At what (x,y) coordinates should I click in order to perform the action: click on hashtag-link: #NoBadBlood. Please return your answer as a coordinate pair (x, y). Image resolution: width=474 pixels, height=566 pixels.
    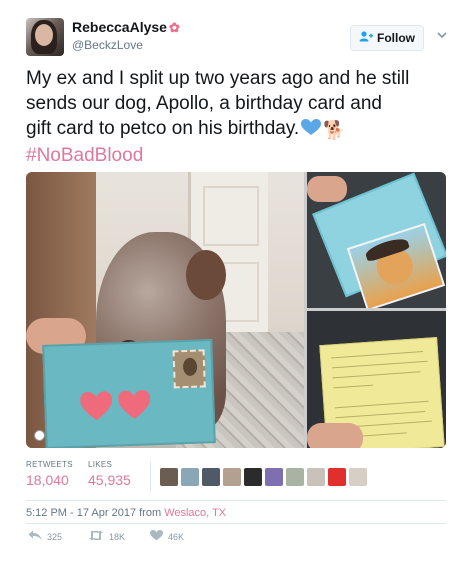
    Looking at the image, I should click on (238, 155).